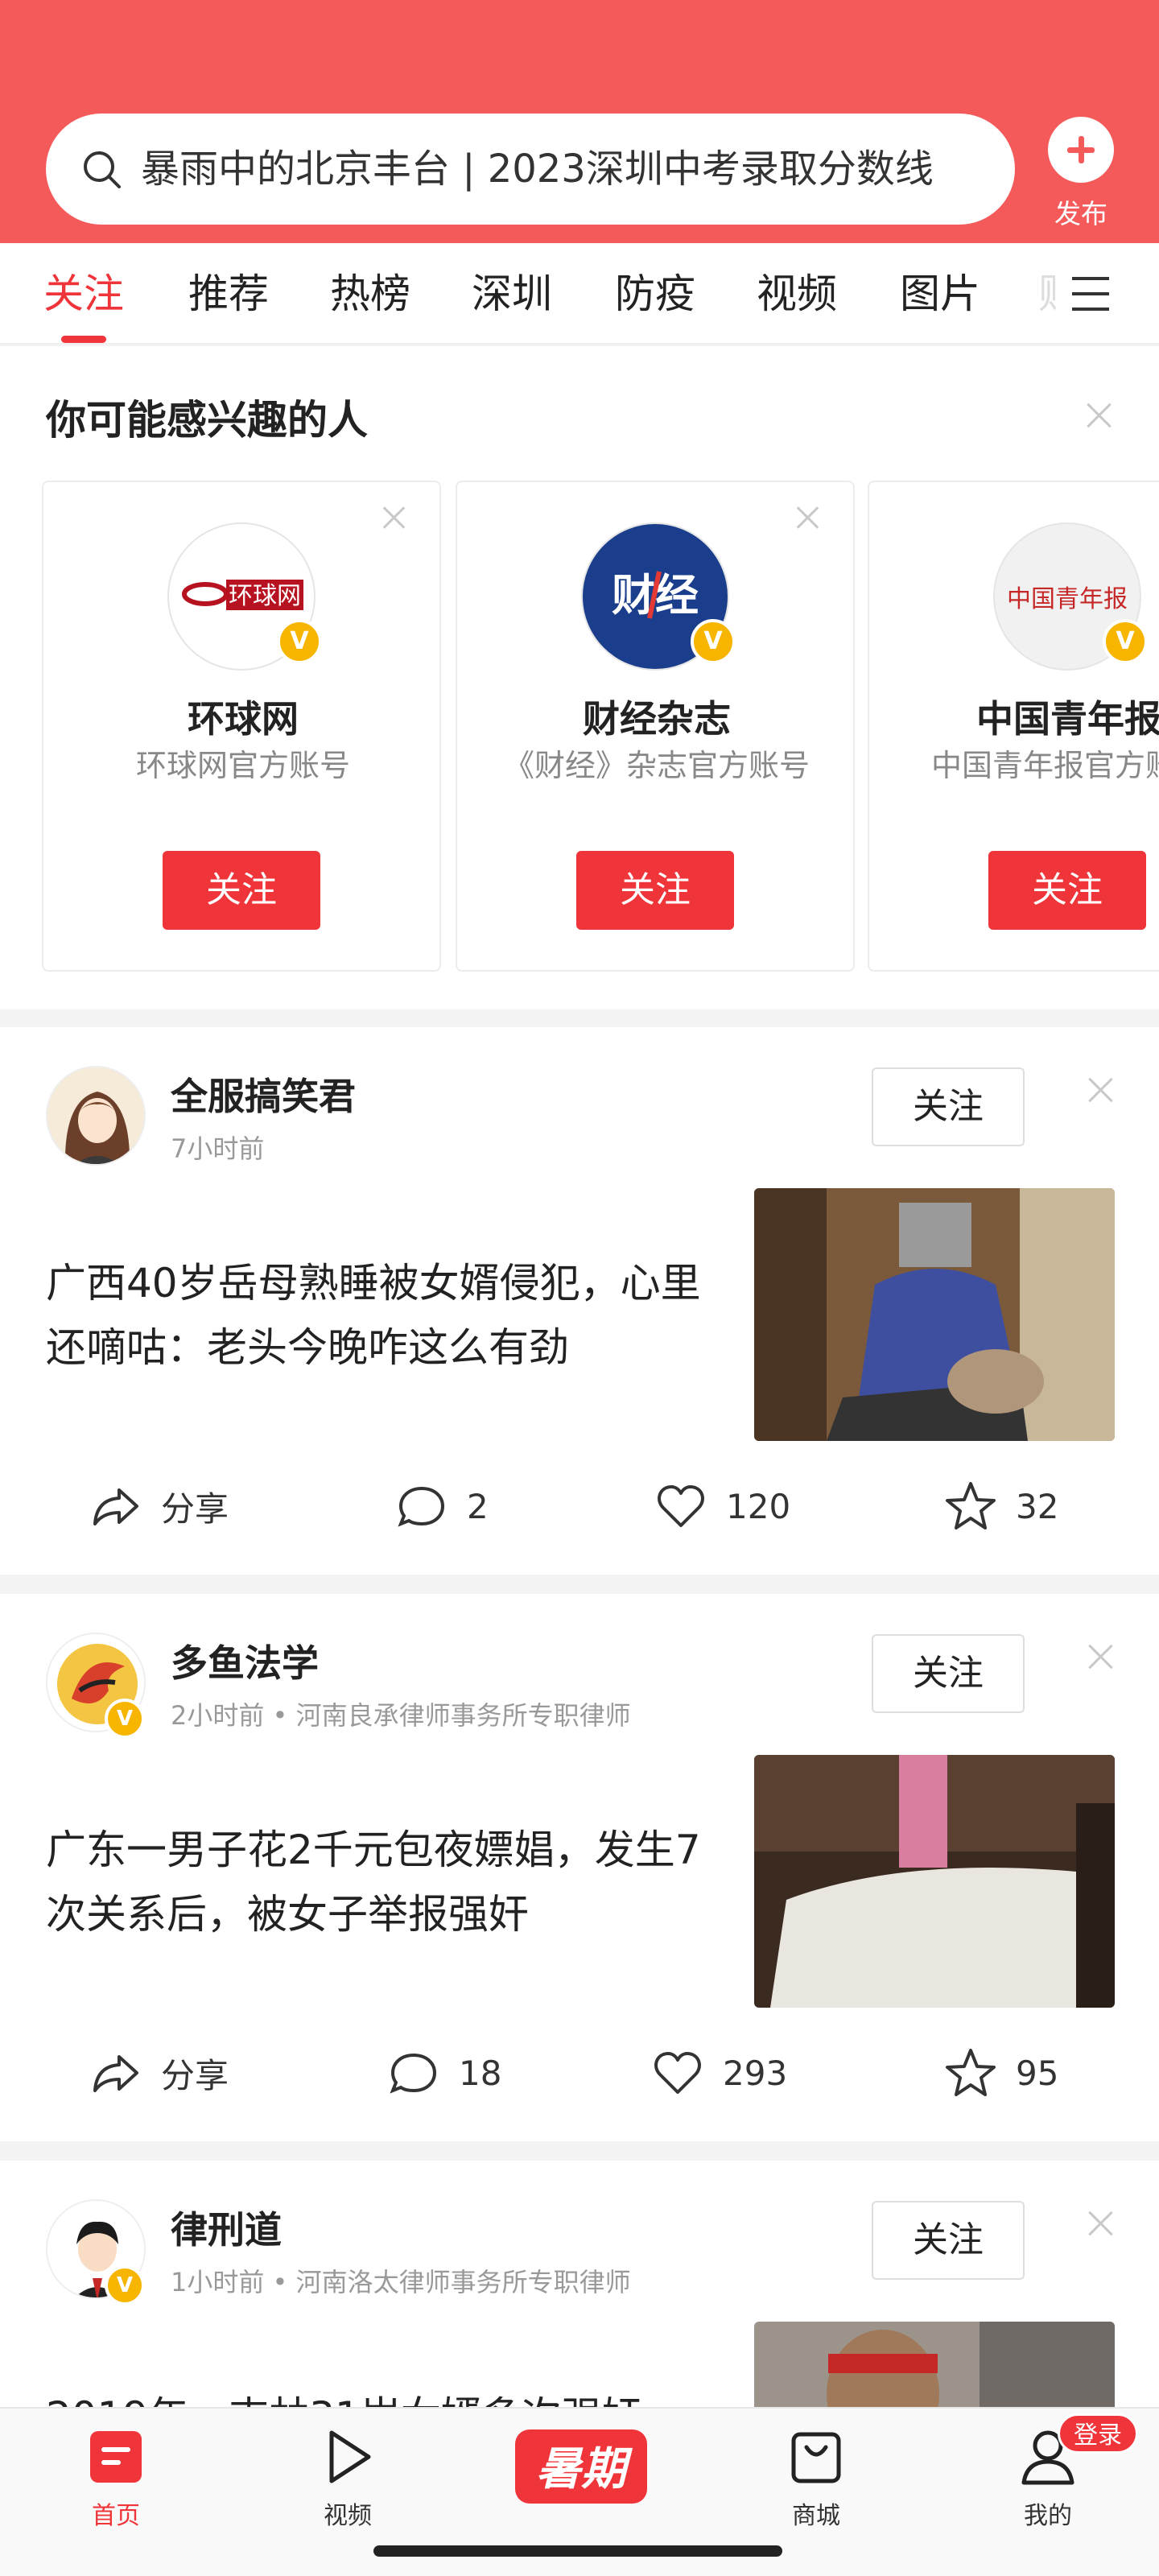 This screenshot has width=1159, height=2576. Describe the element at coordinates (579, 1506) in the screenshot. I see `post-actions: 分享 2 120 32` at that location.